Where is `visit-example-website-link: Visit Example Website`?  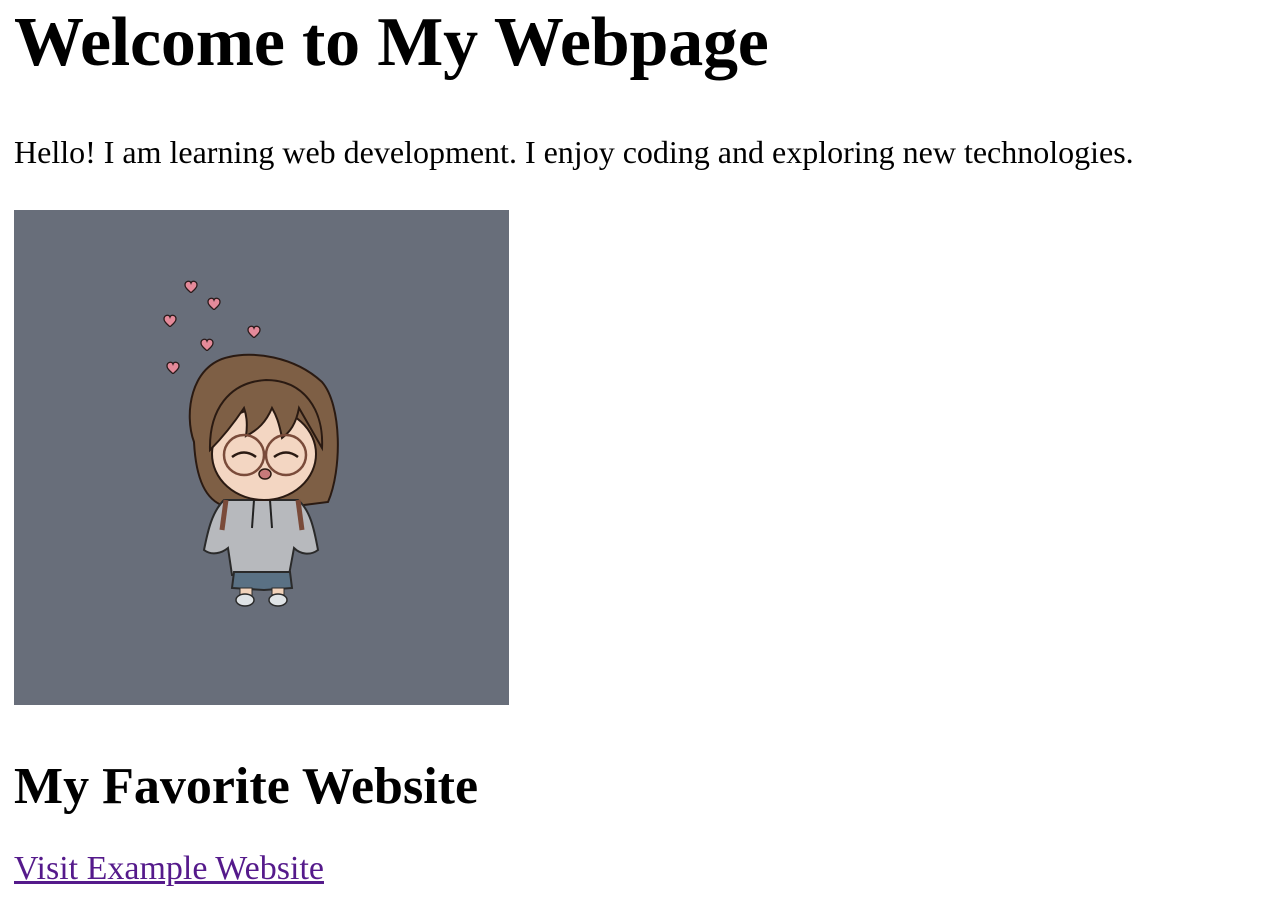 visit-example-website-link: Visit Example Website is located at coordinates (169, 869).